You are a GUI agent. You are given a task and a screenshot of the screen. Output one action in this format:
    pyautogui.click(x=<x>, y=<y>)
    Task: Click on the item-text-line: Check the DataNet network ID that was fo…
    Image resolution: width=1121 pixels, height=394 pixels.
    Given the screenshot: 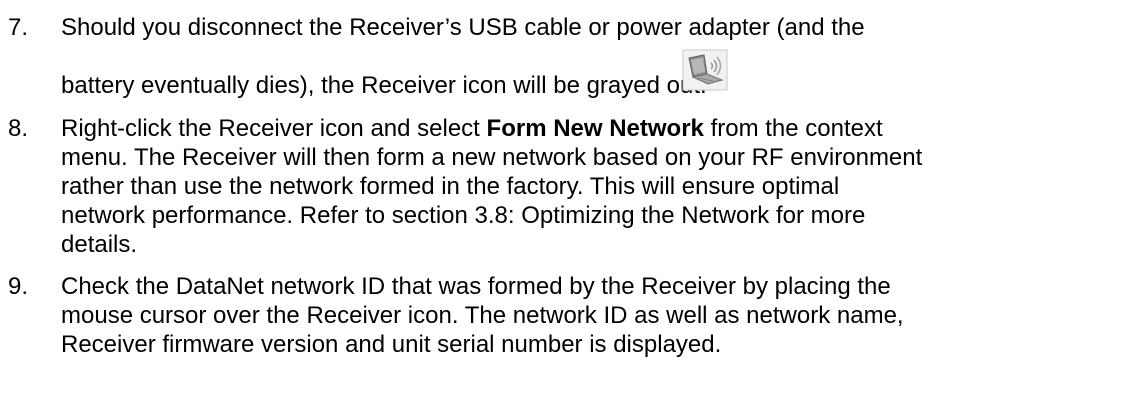 What is the action you would take?
    pyautogui.click(x=476, y=286)
    